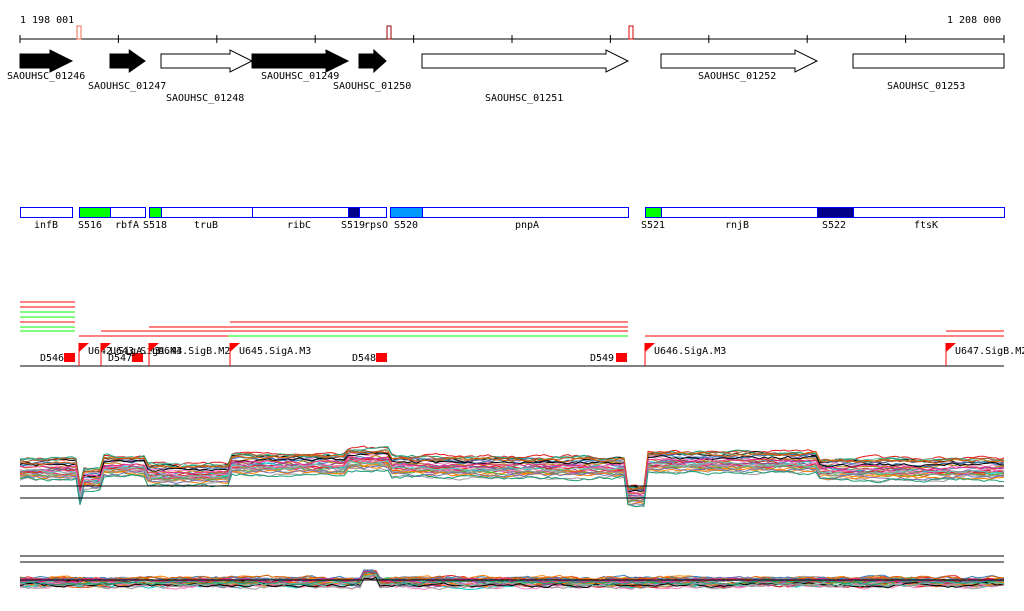 The image size is (1024, 611). Describe the element at coordinates (928, 72) in the screenshot. I see `gene-saouhsc_01253: SAOUHSC_01253` at that location.